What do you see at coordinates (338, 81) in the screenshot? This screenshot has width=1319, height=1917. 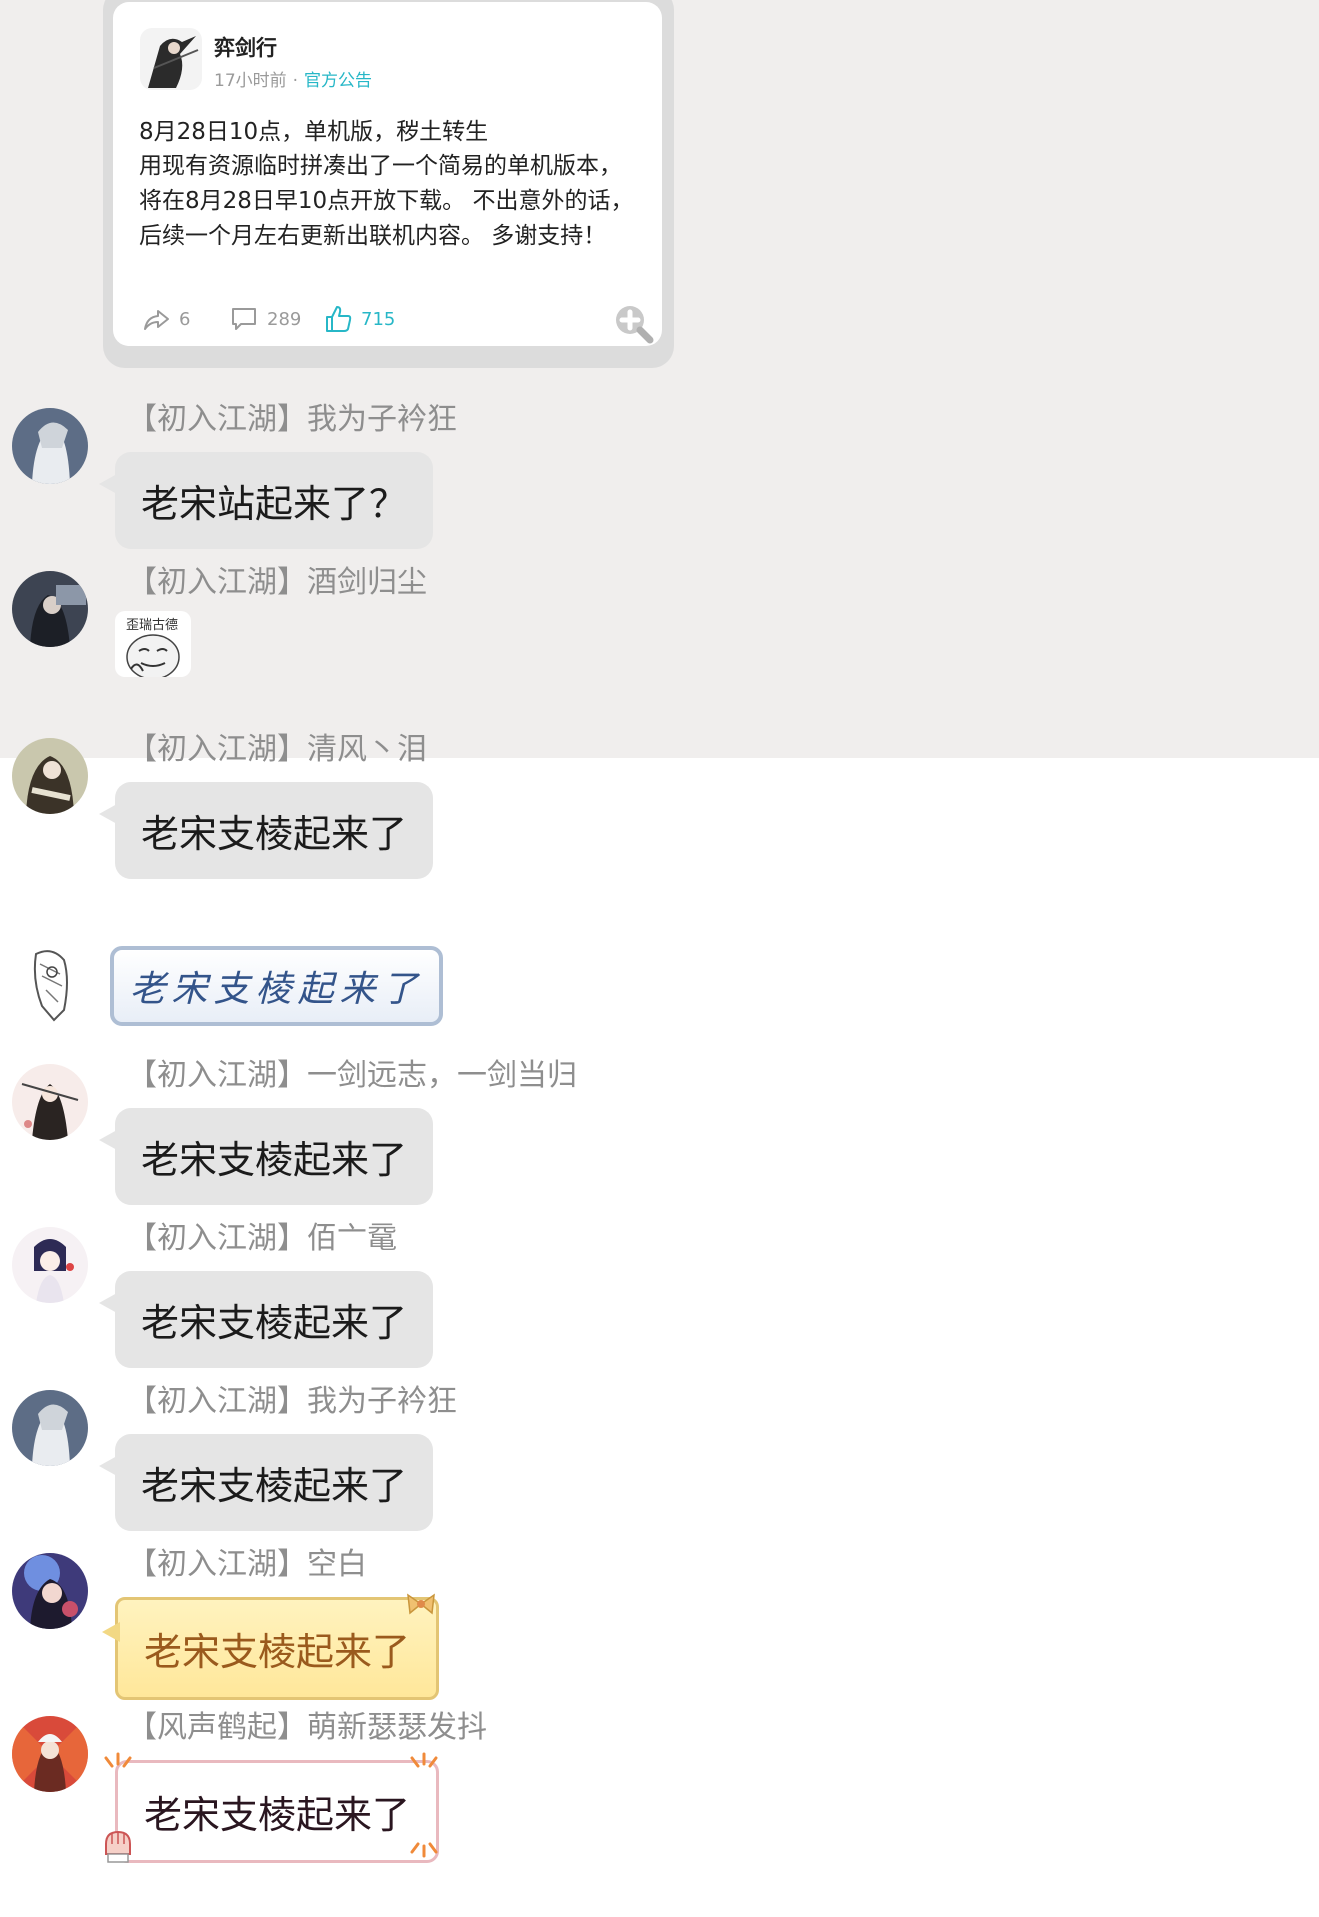 I see `post-tag-official: 官方公告` at bounding box center [338, 81].